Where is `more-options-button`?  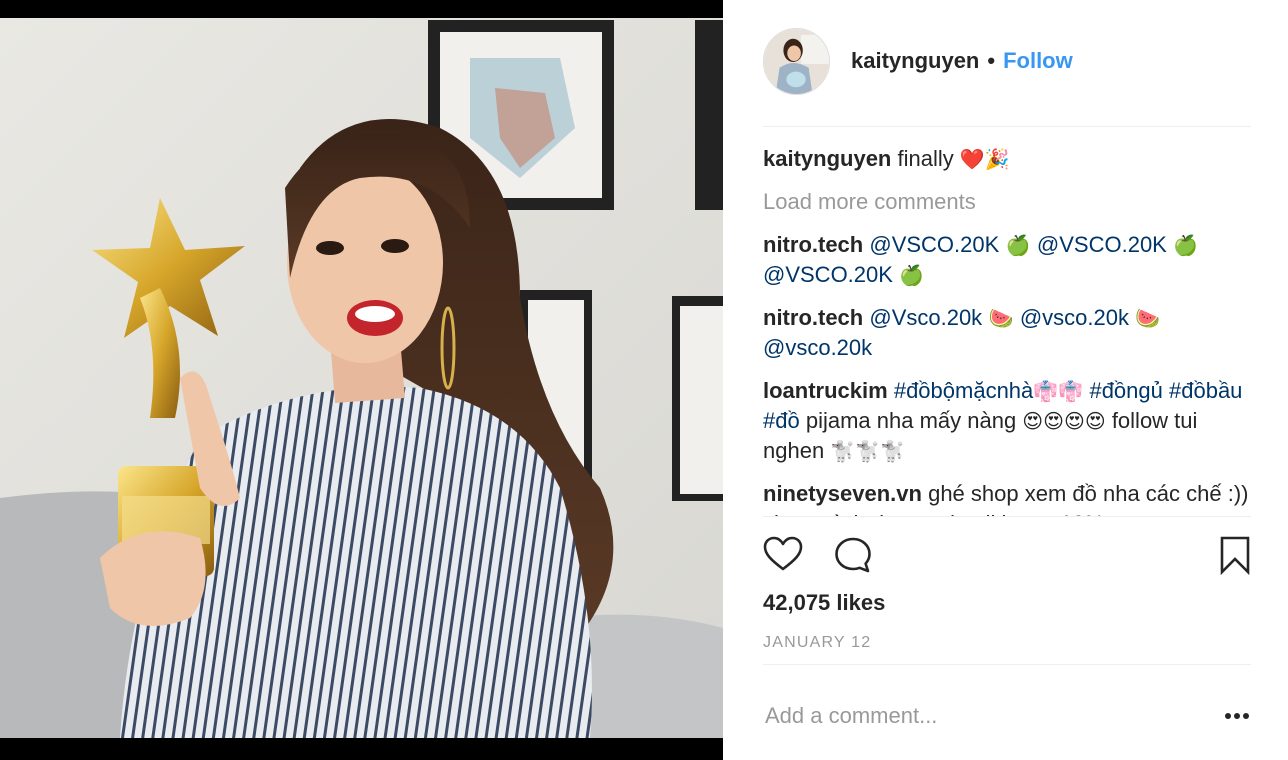 more-options-button is located at coordinates (1238, 716).